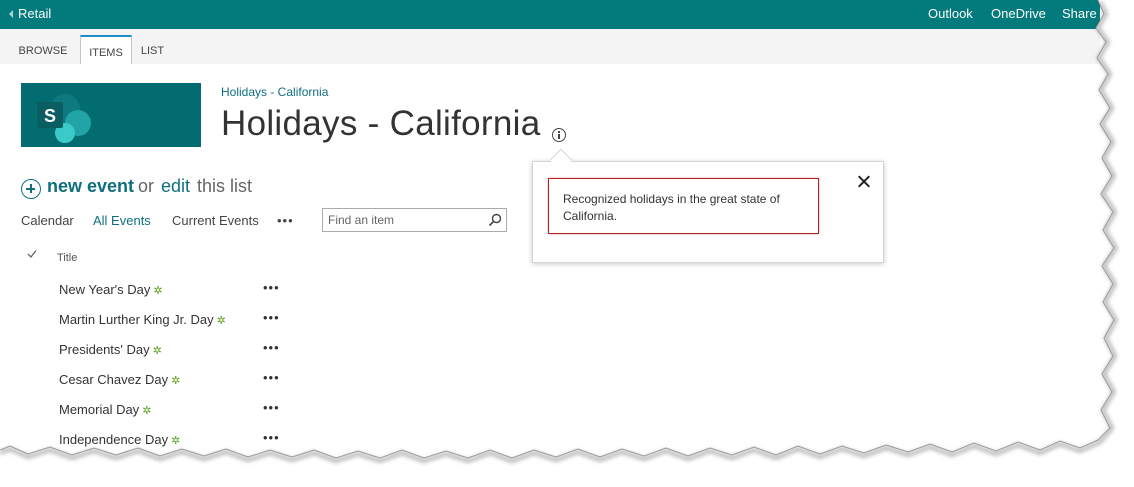 The image size is (1134, 487). Describe the element at coordinates (106, 49) in the screenshot. I see `tab-items: ITEMS` at that location.